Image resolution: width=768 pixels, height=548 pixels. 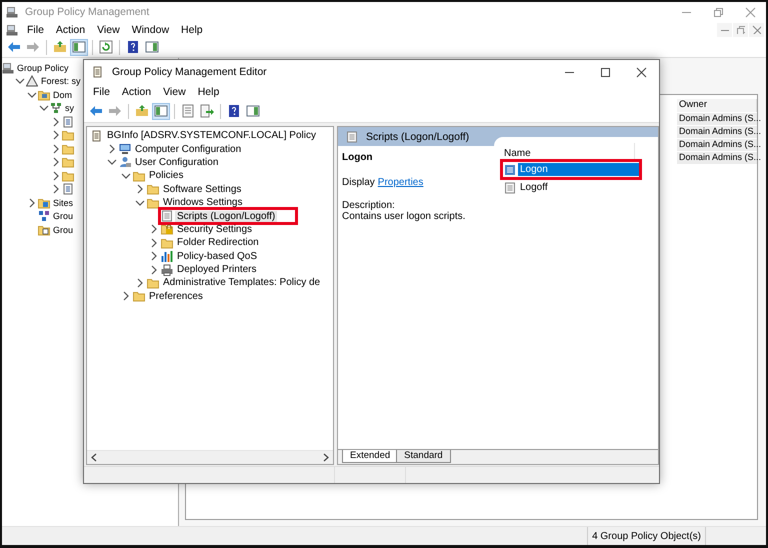 I want to click on horizontal-scrollbar, so click(x=210, y=457).